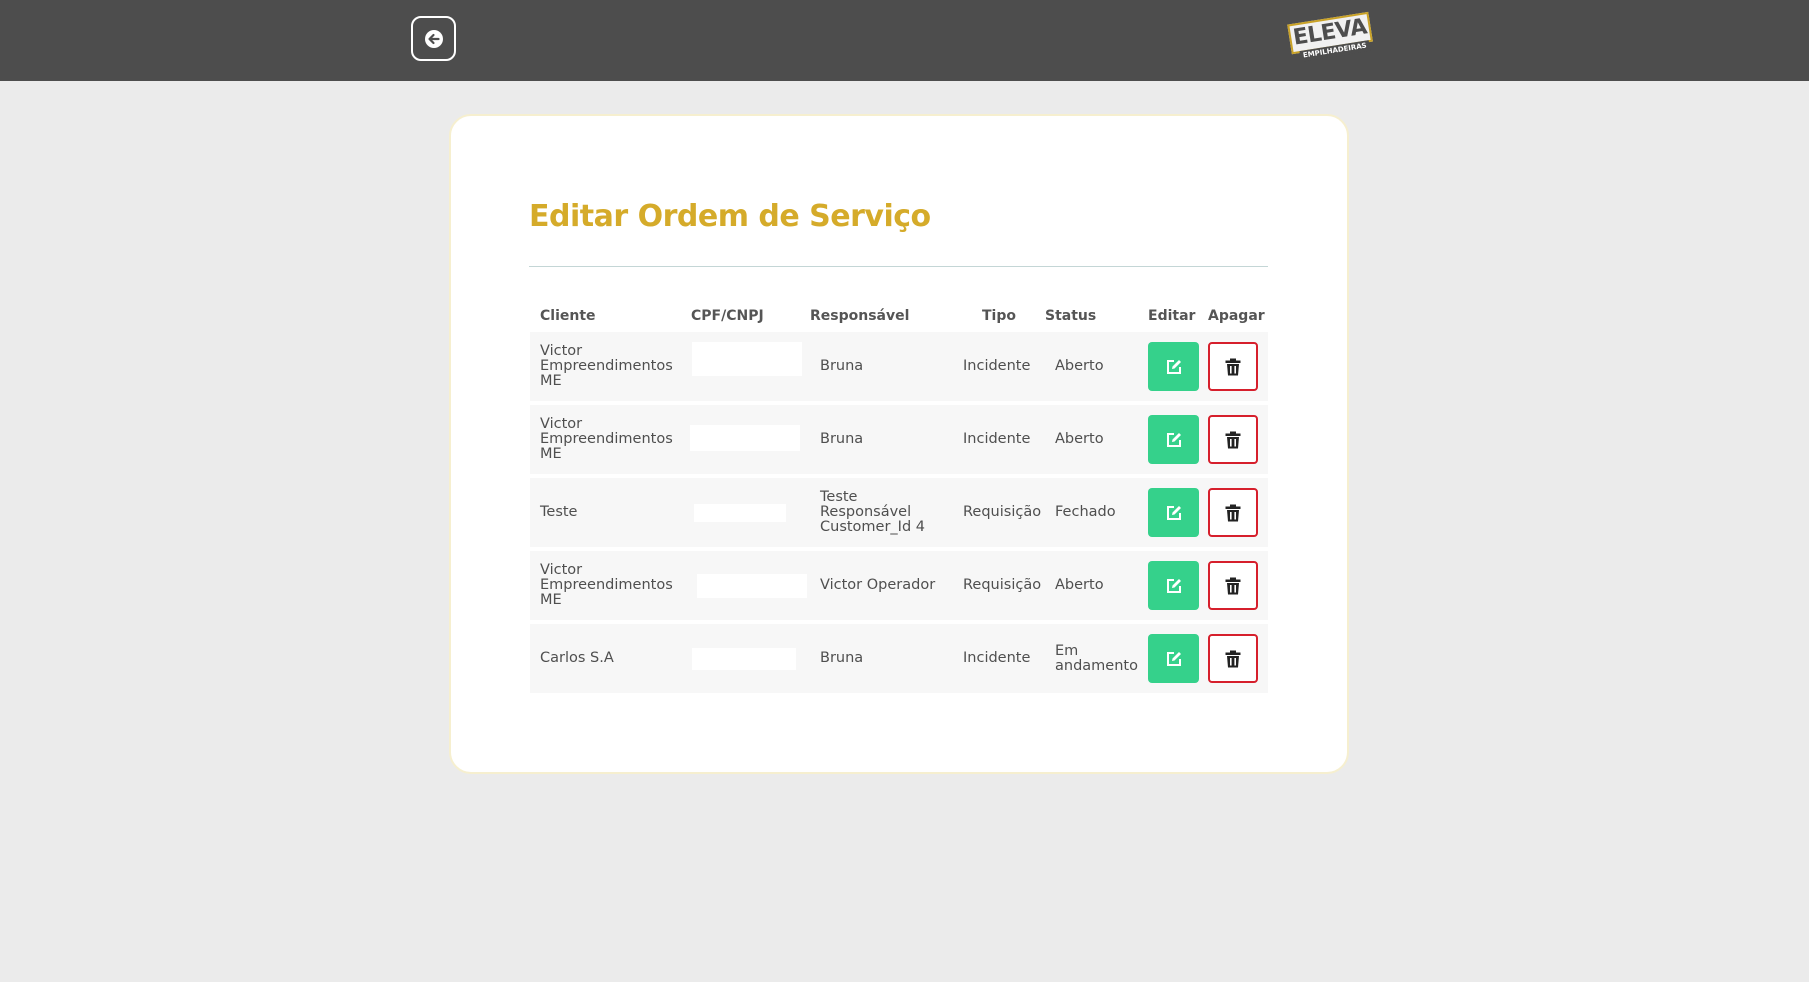 The image size is (1809, 982). Describe the element at coordinates (904, 40) in the screenshot. I see `top-header-bar: ELEVA EMPILHADEIRAS` at that location.